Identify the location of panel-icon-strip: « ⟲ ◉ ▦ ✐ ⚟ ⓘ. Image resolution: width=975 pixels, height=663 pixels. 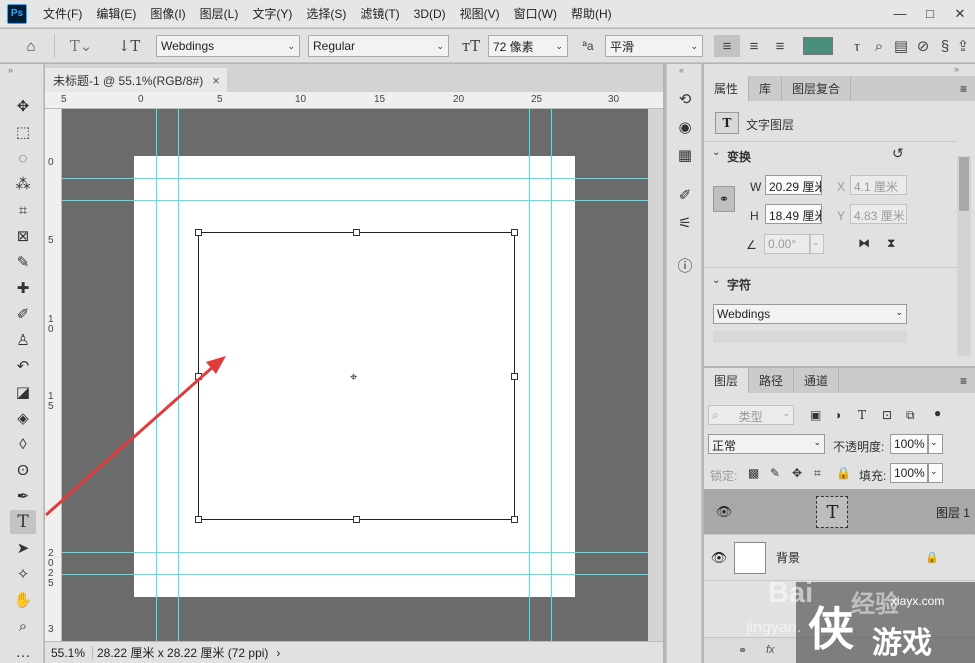
(684, 363).